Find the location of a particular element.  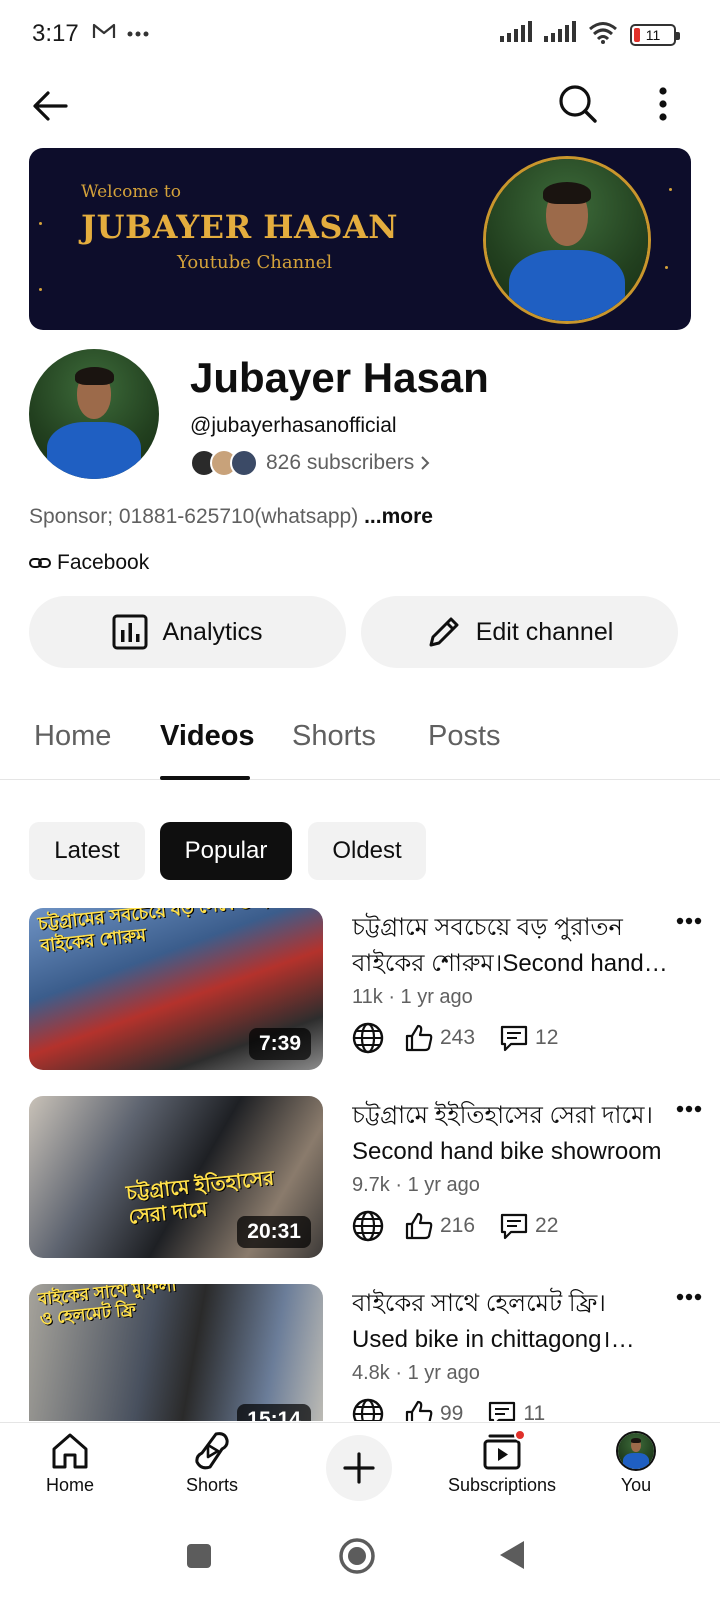

video-stats: 216 22 is located at coordinates (455, 1226).